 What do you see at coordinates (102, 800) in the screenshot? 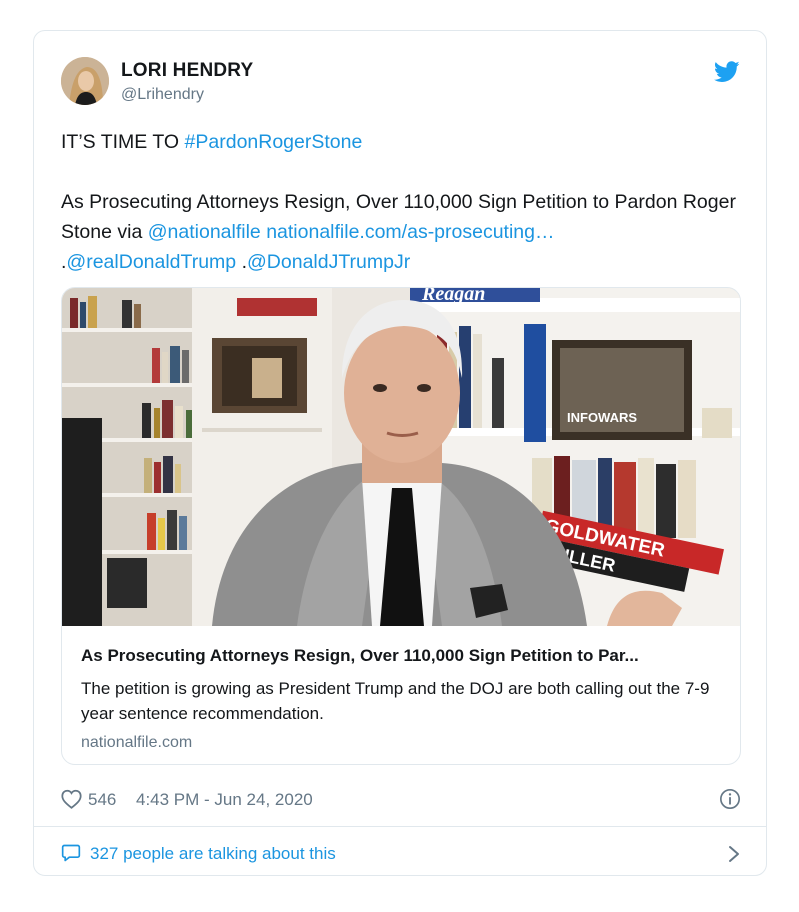
I see `like-count: 546` at bounding box center [102, 800].